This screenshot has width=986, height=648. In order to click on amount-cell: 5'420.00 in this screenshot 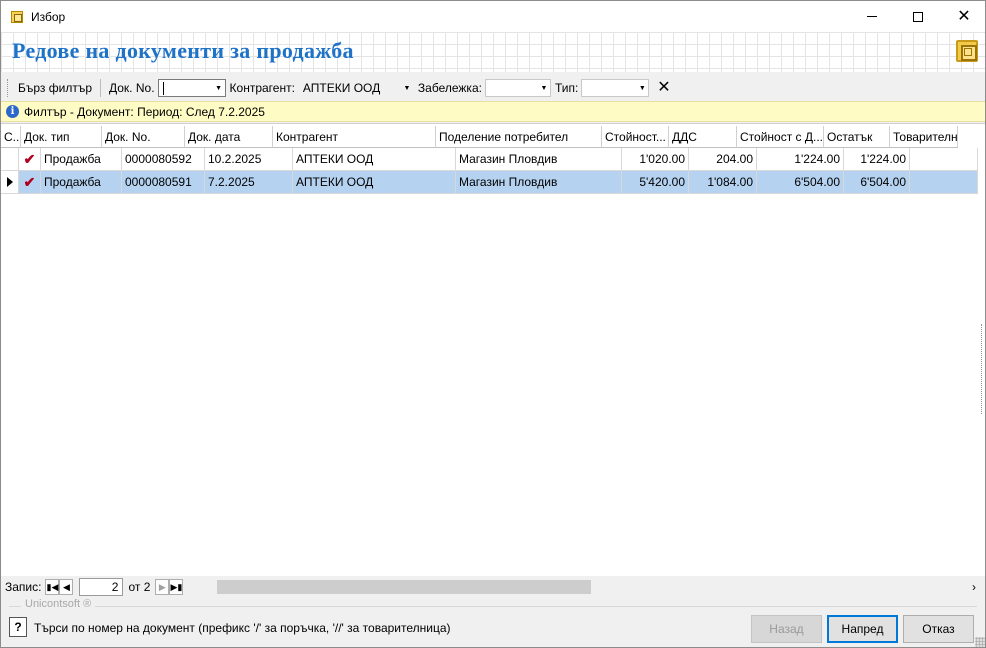, I will do `click(655, 182)`.